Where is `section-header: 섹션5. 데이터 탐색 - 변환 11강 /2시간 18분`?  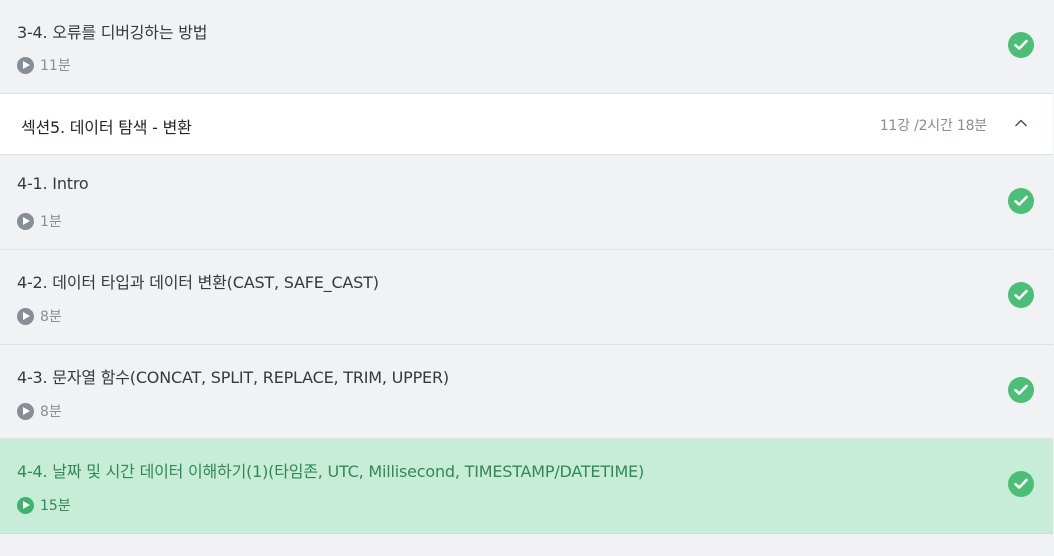
section-header: 섹션5. 데이터 탐색 - 변환 11강 /2시간 18분 is located at coordinates (526, 124).